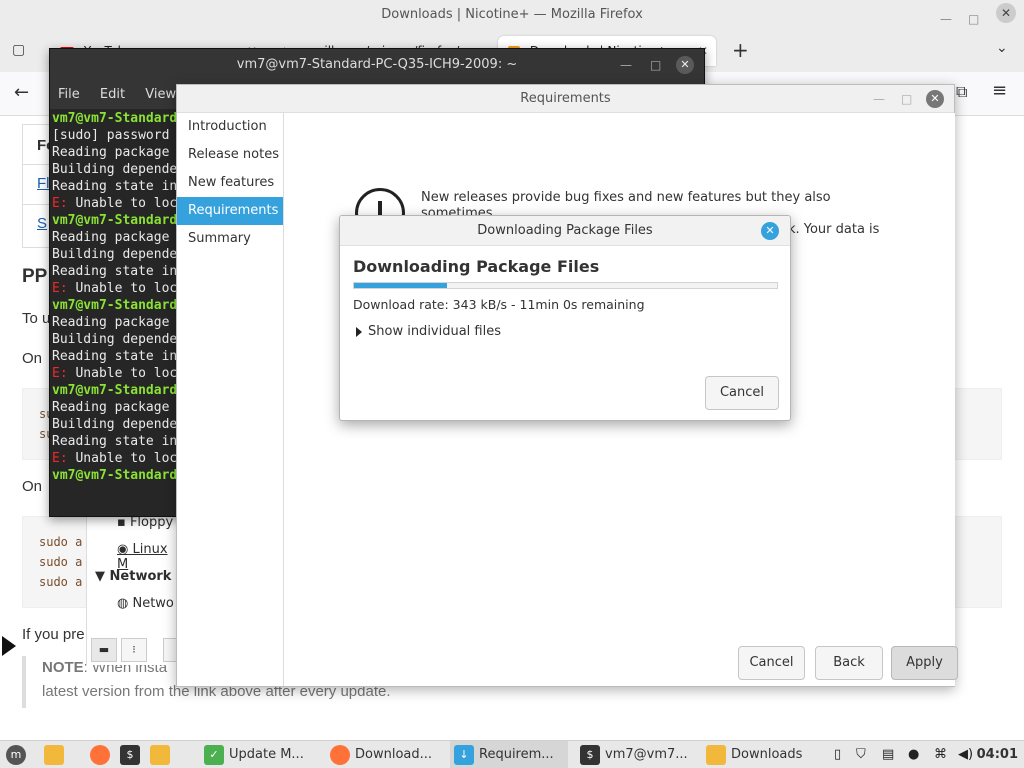  Describe the element at coordinates (888, 754) in the screenshot. I see `notes-icon: ▤` at that location.